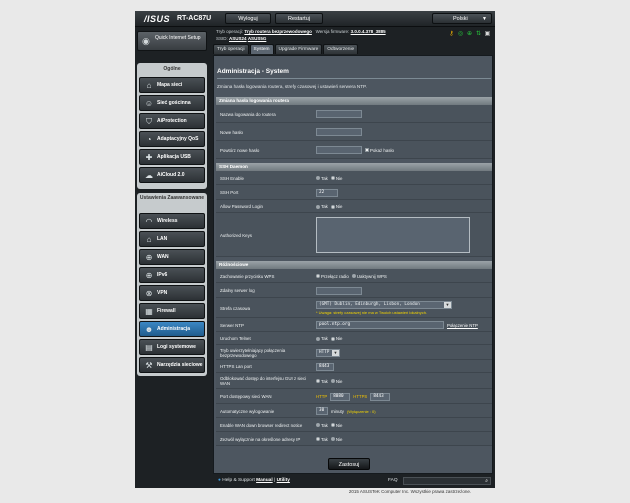  I want to click on ssh-enable-yes: Tak, so click(322, 178).